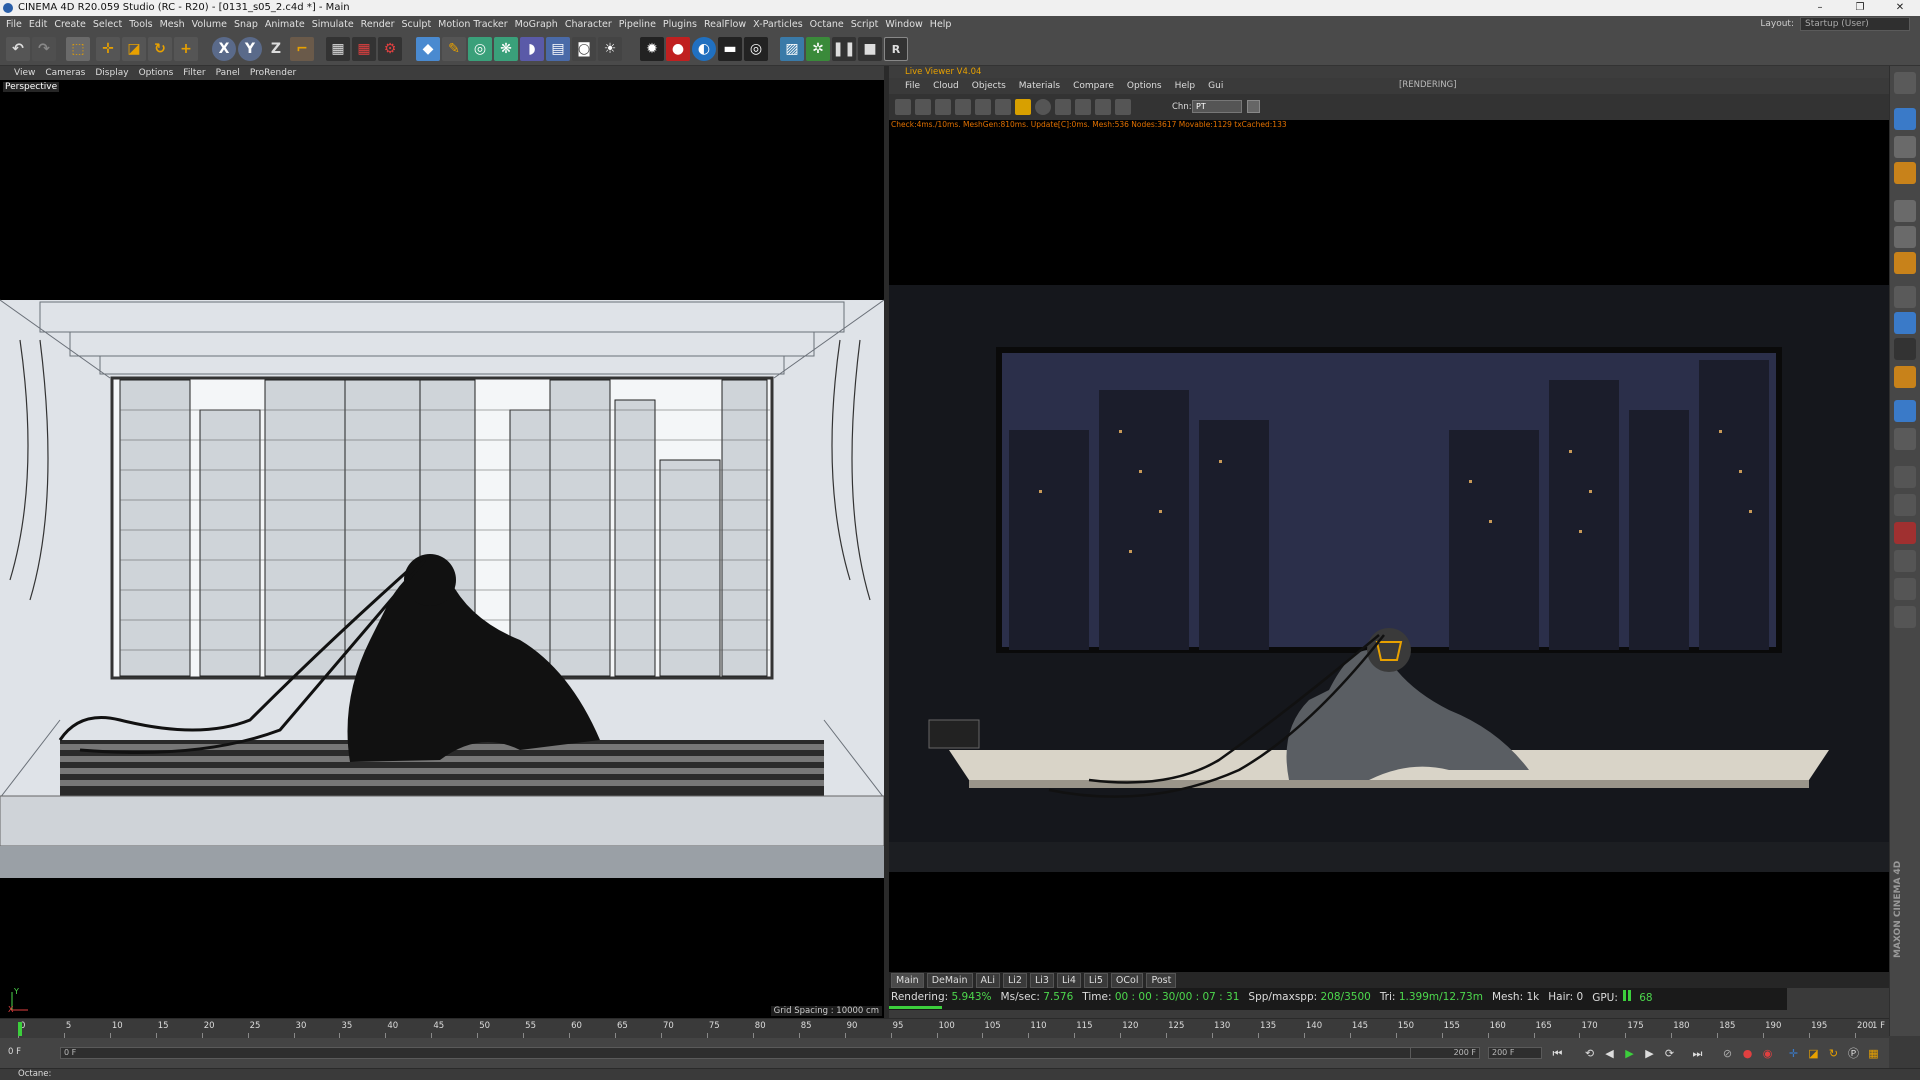 The image size is (1920, 1080). I want to click on next-keyframe-icon: ⟳, so click(1669, 1053).